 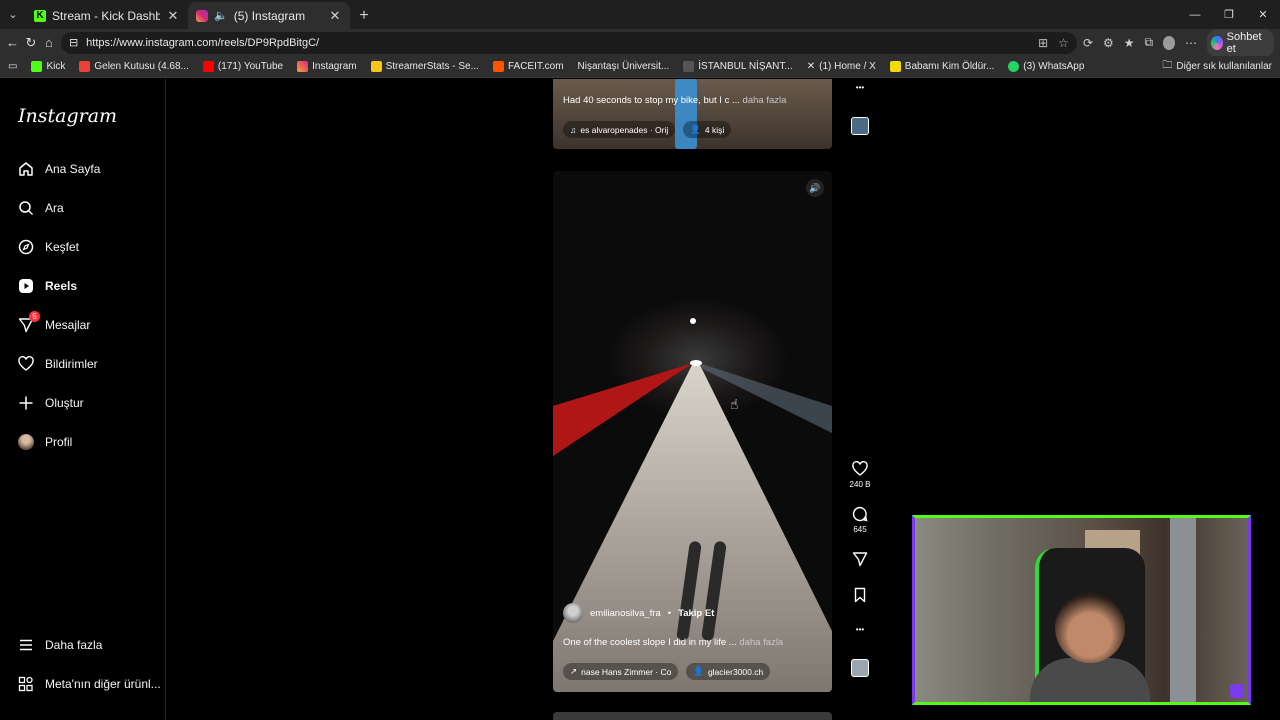 I want to click on sidebar-item-create: Oluştur, so click(x=51, y=403).